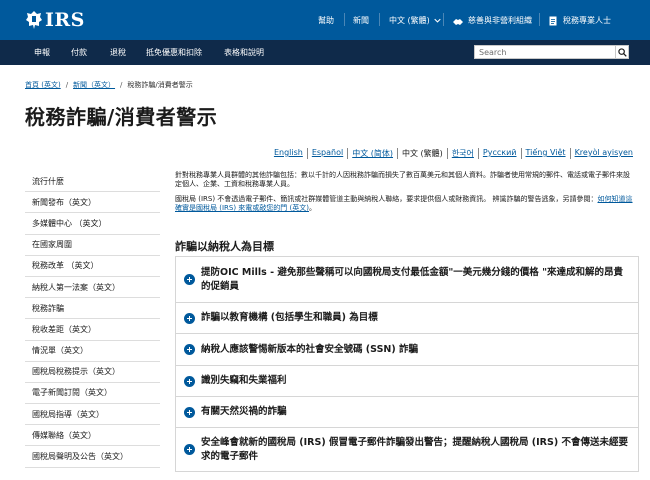  I want to click on intro-text-span: 。, so click(312, 207).